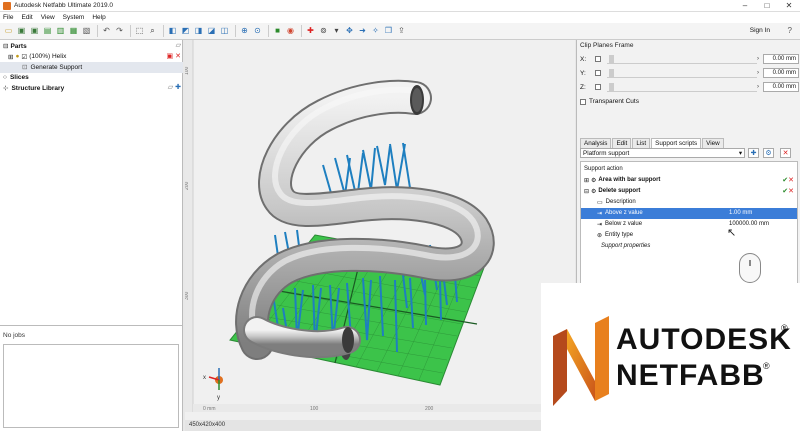  I want to click on transparent-cuts-checkbox, so click(583, 101).